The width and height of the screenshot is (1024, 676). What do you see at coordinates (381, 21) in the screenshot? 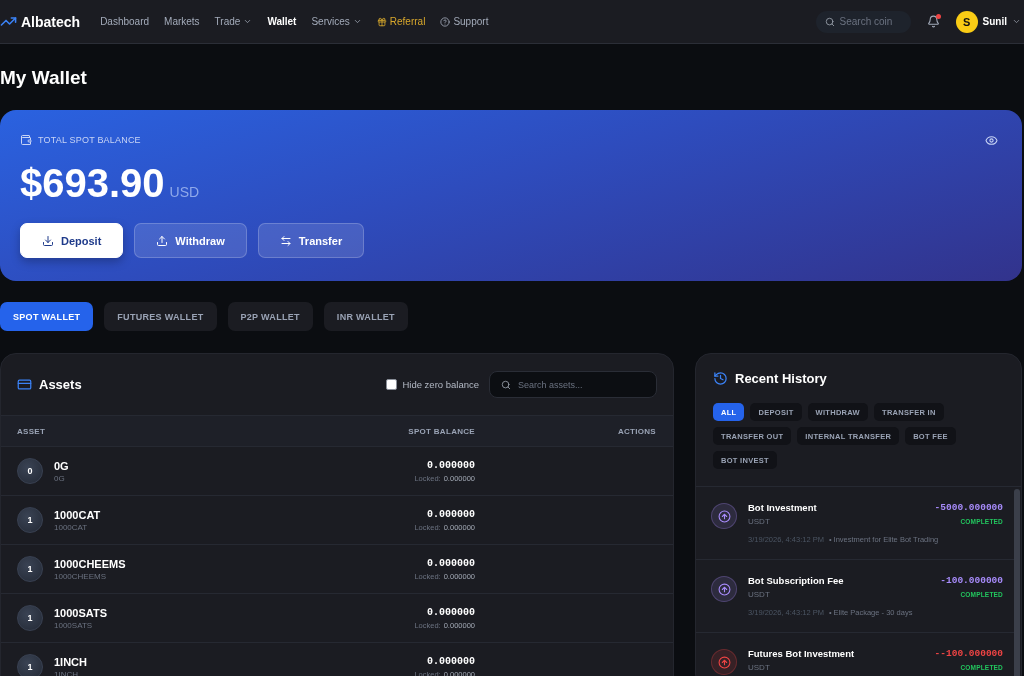
I see `gift-icon` at bounding box center [381, 21].